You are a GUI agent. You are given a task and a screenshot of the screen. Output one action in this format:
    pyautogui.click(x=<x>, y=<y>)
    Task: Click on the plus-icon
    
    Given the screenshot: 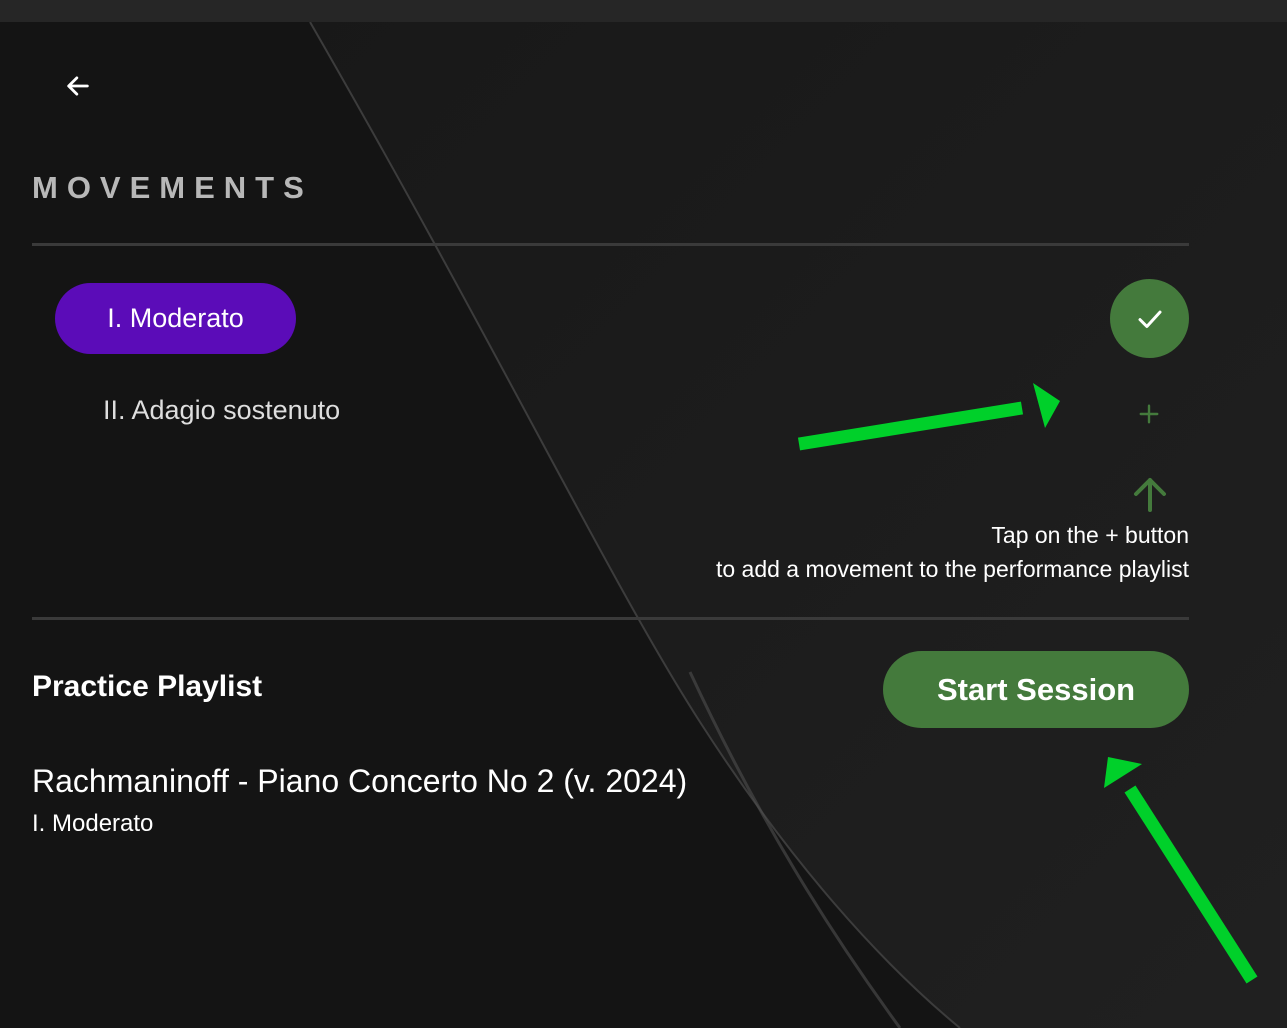 What is the action you would take?
    pyautogui.click(x=1149, y=414)
    